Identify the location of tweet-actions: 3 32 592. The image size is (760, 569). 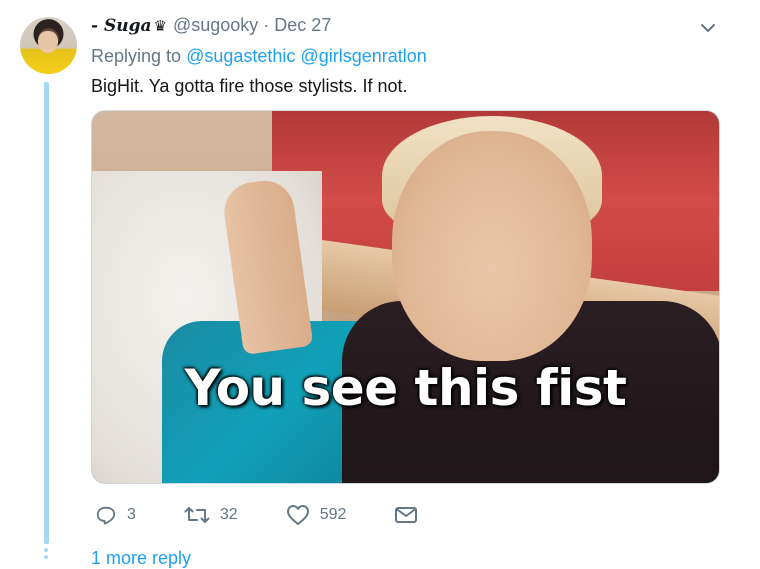
(285, 515).